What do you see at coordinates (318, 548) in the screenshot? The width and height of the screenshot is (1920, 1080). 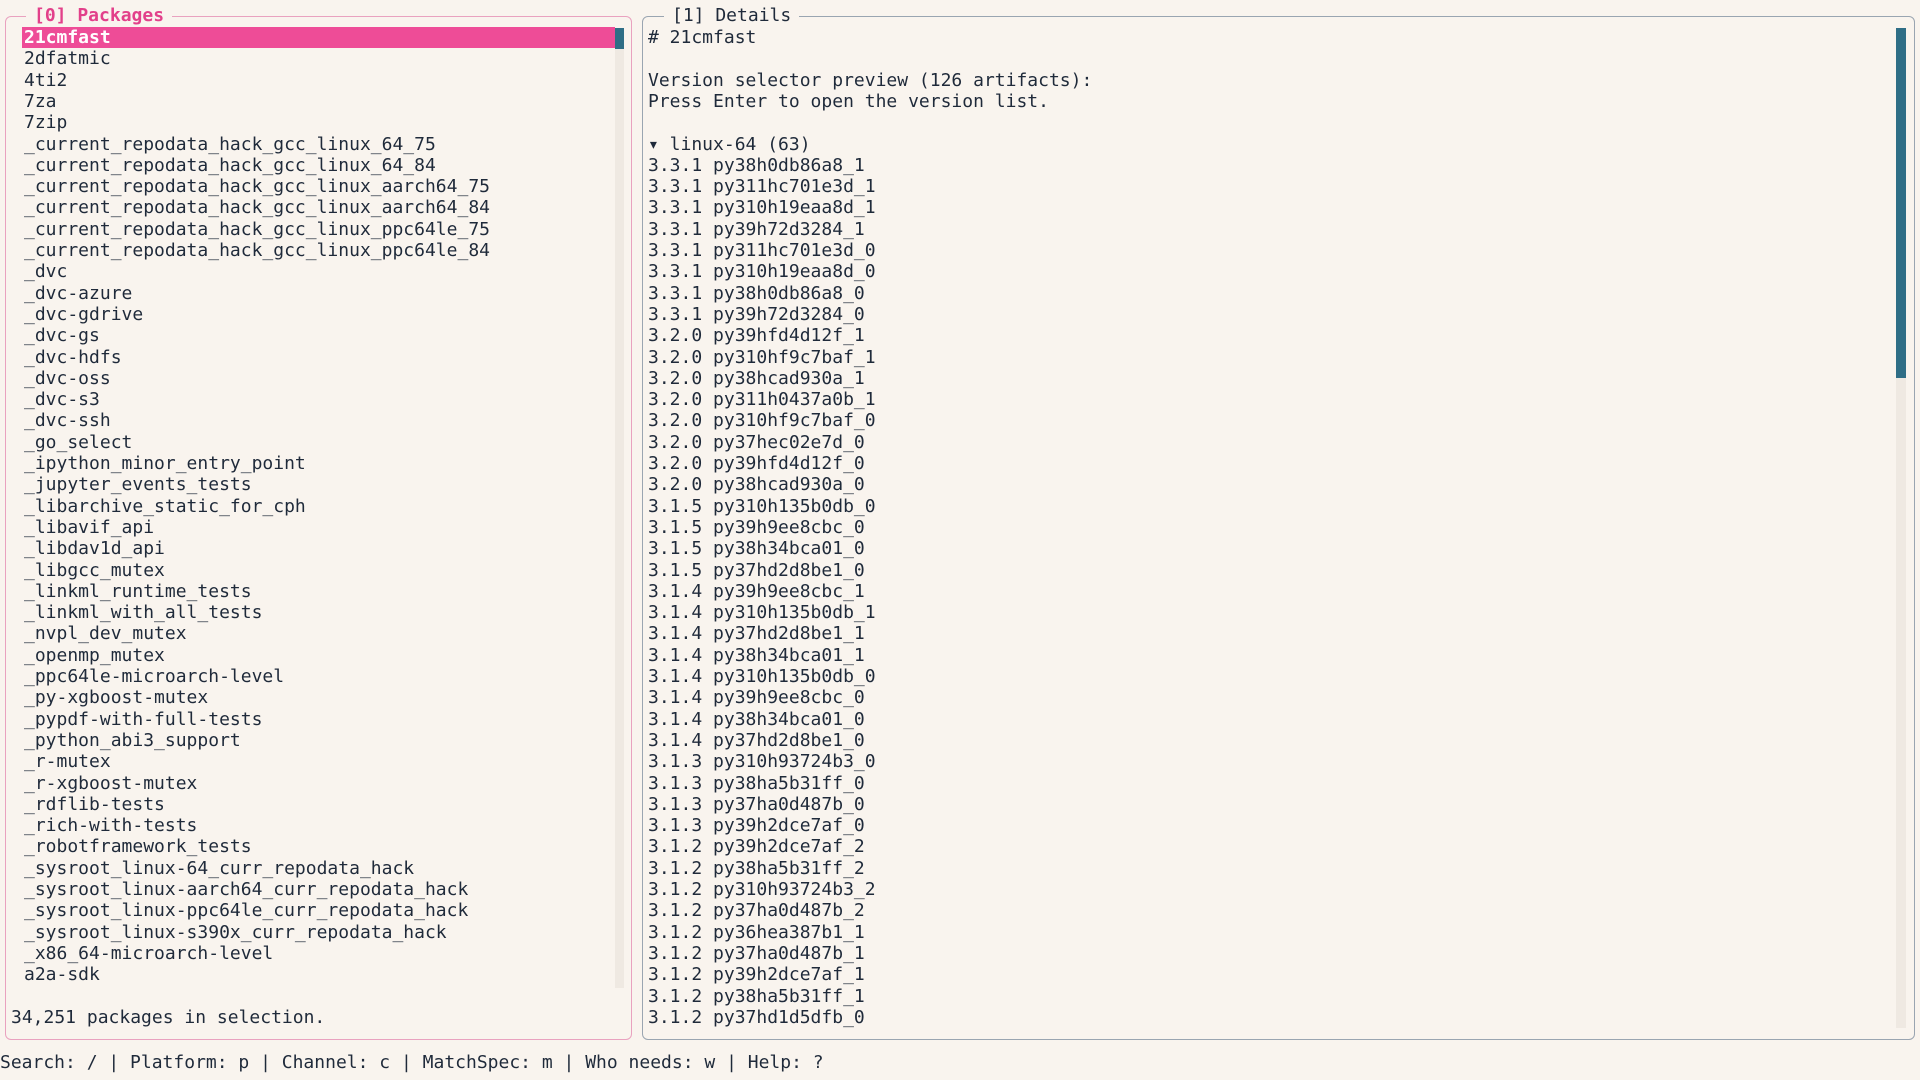 I see `package-list-item: _libdav1d_api` at bounding box center [318, 548].